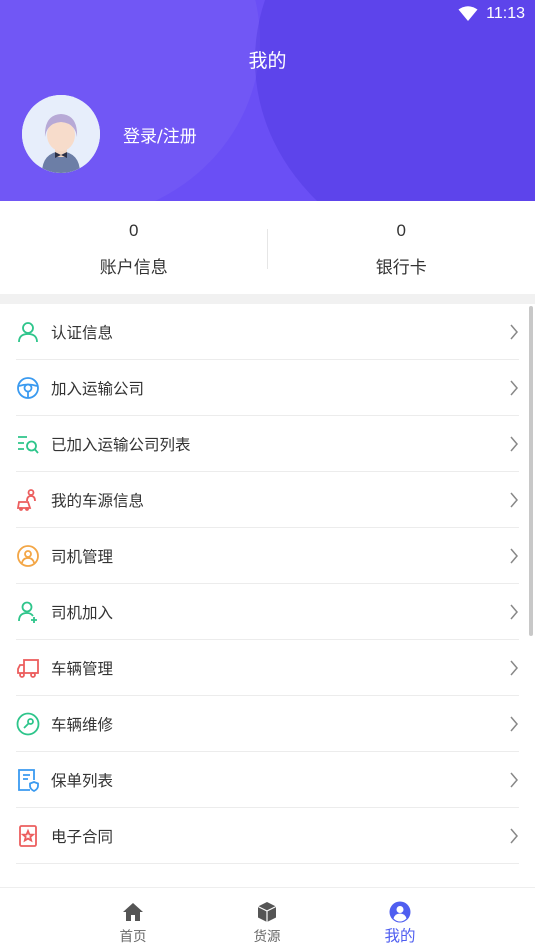 The image size is (535, 951). What do you see at coordinates (531, 471) in the screenshot?
I see `scrollbar` at bounding box center [531, 471].